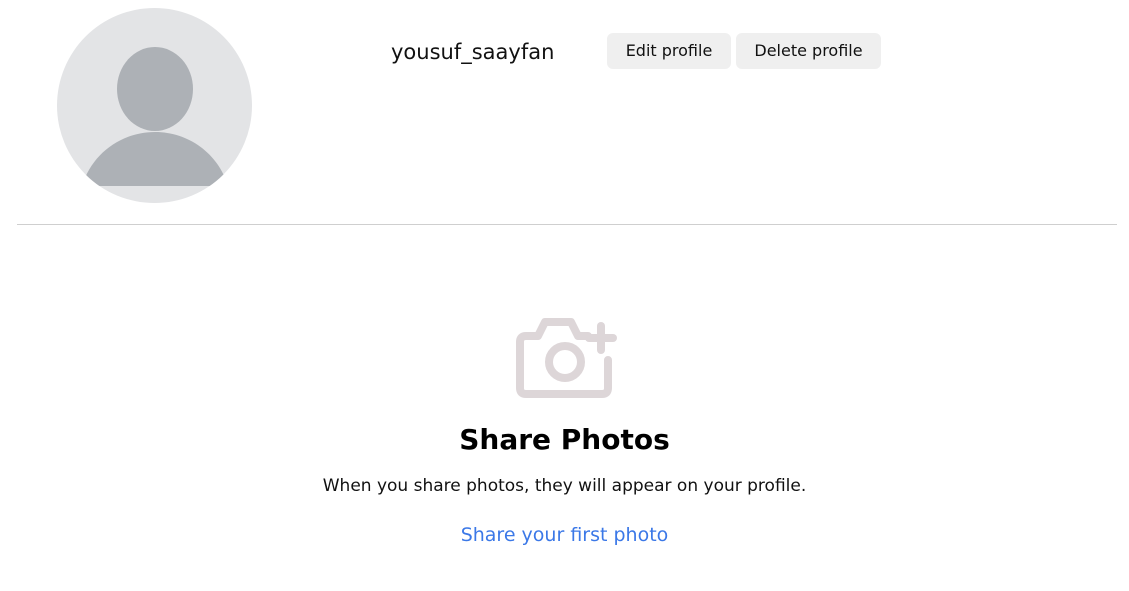 The image size is (1129, 591). Describe the element at coordinates (808, 51) in the screenshot. I see `delete-profile-button: Delete profile` at that location.